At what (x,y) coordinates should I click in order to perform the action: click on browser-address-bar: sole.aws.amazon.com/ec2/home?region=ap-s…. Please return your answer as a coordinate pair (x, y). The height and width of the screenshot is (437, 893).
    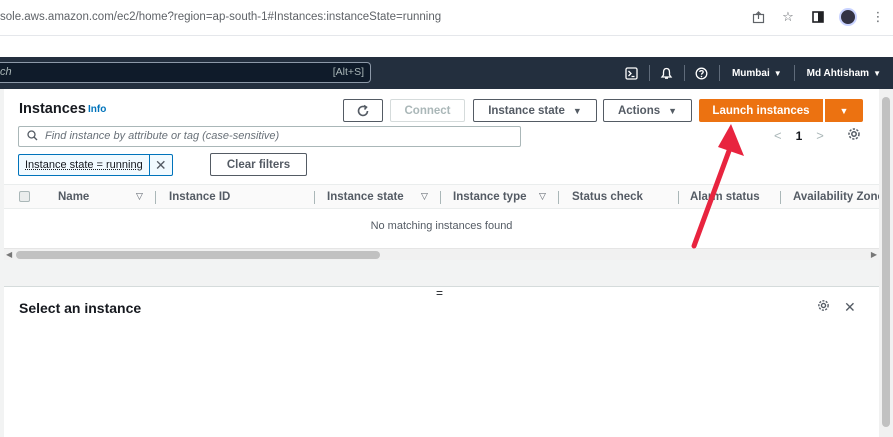
    Looking at the image, I should click on (446, 18).